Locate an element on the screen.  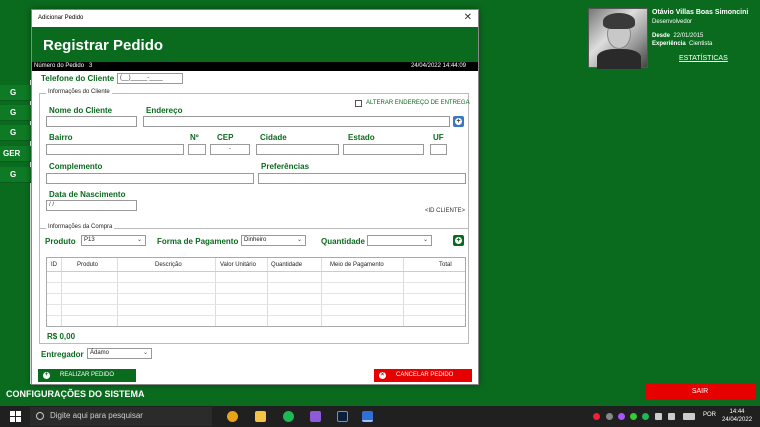
deliverer-select: Ádamo ⌄ is located at coordinates (119, 353).